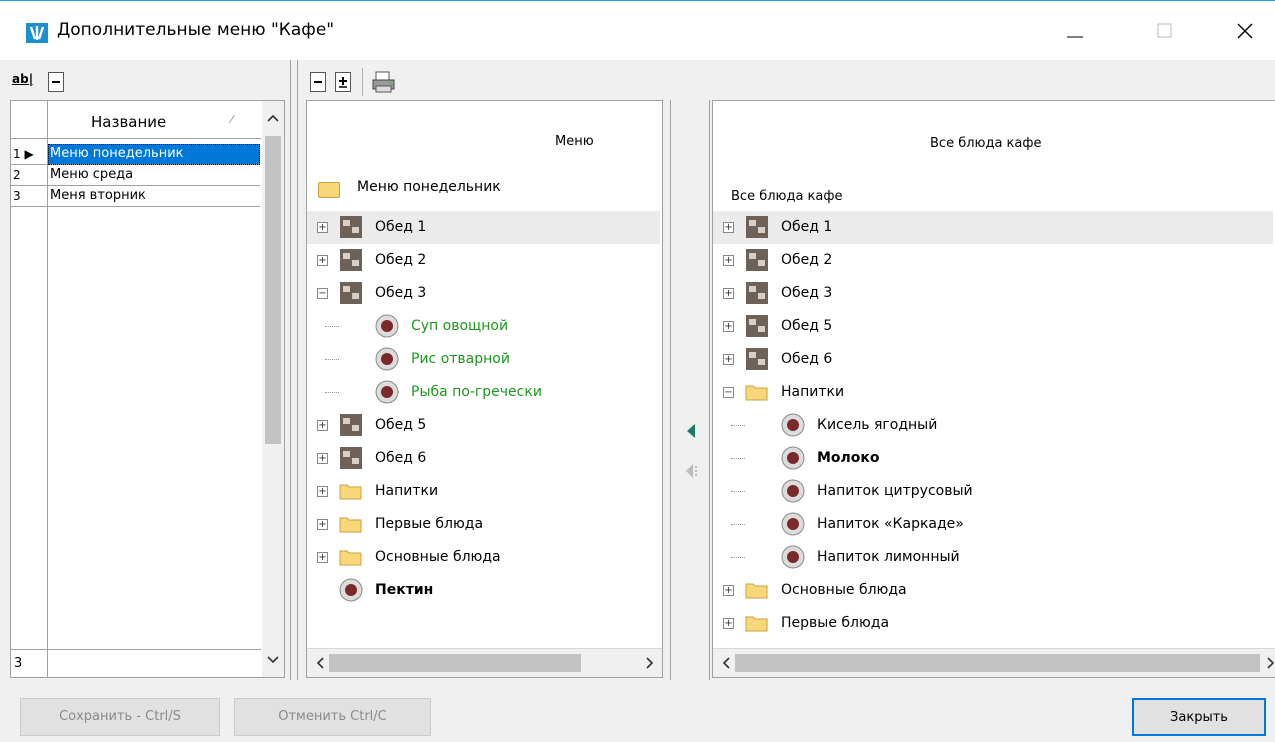  Describe the element at coordinates (1165, 31) in the screenshot. I see `maximize-button` at that location.